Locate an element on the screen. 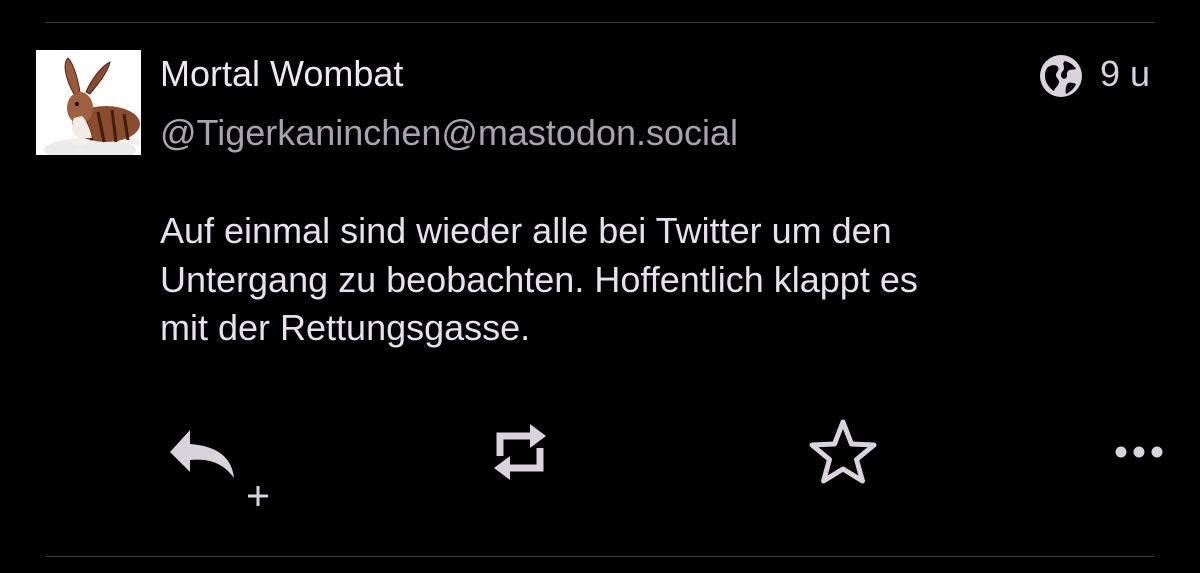 This screenshot has height=573, width=1200. avatar is located at coordinates (88, 102).